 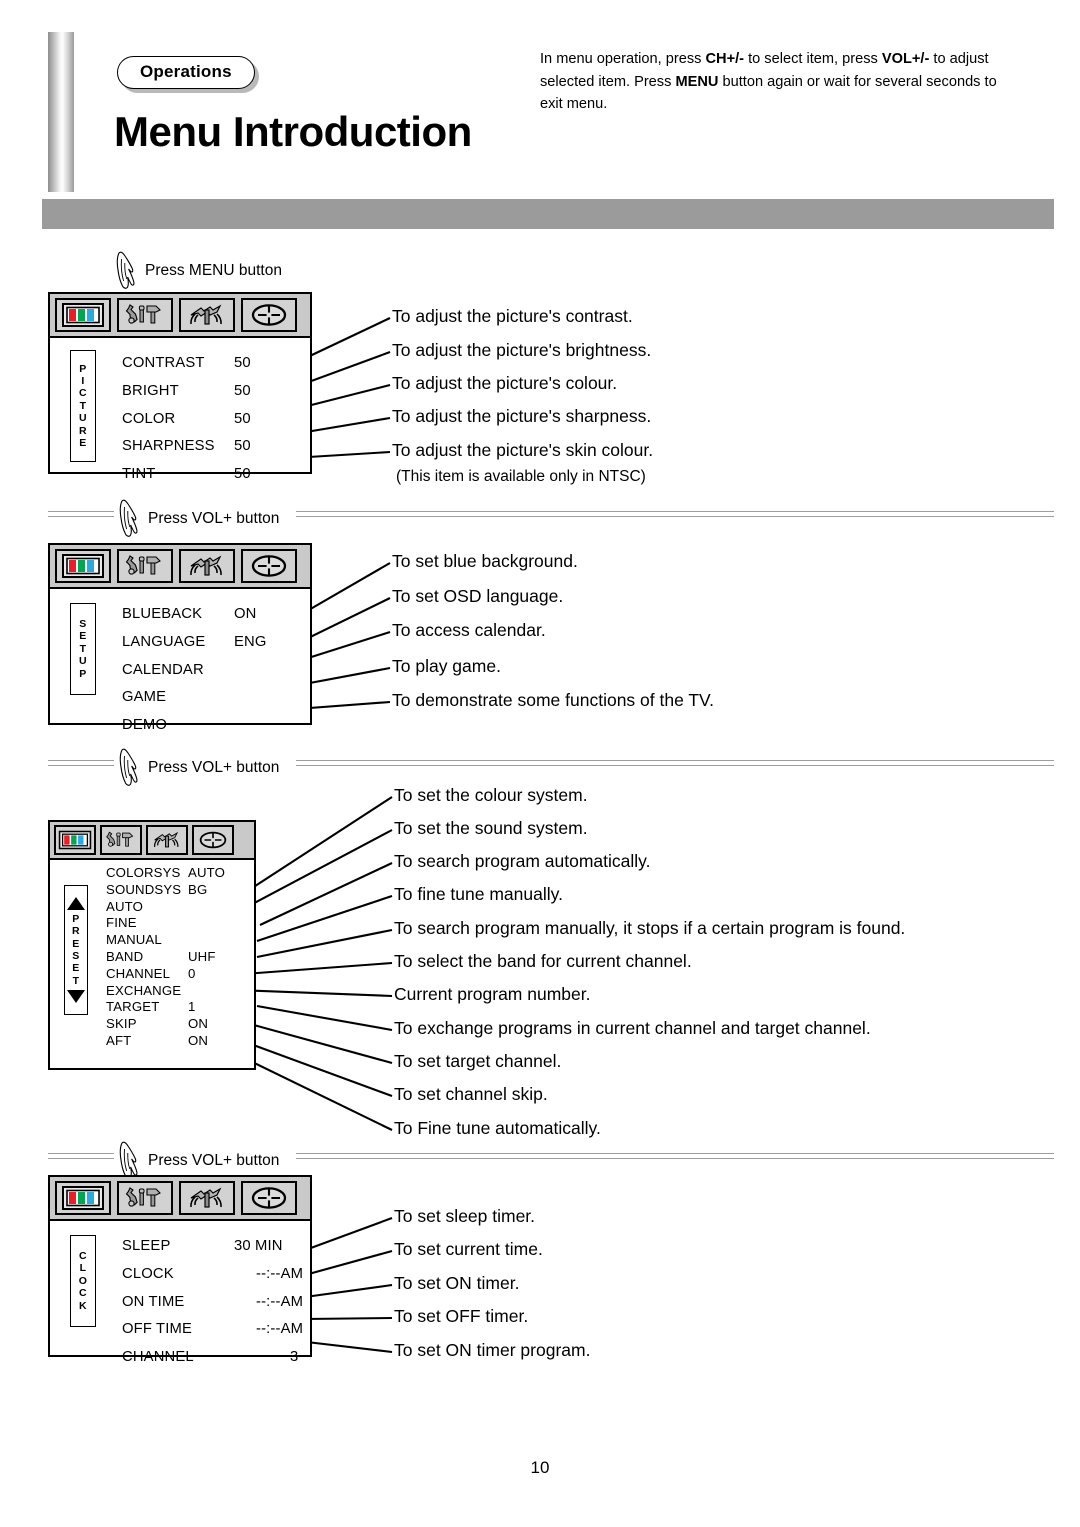 I want to click on description-preset-soundsys: To set the sound system., so click(x=491, y=828).